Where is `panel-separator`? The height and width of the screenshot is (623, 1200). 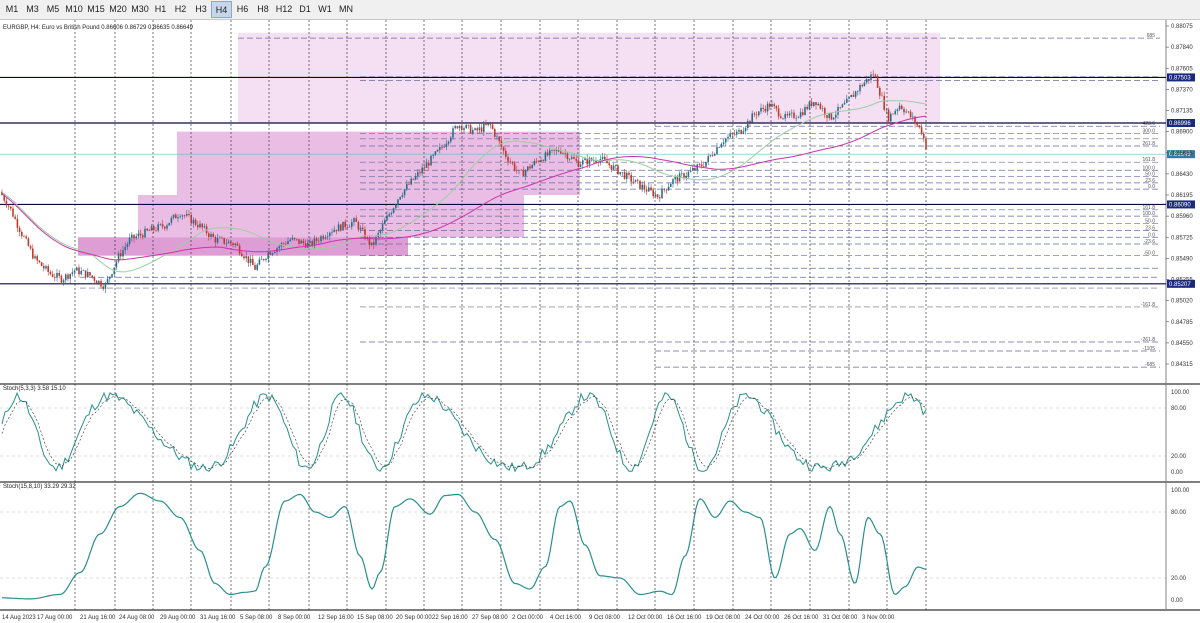 panel-separator is located at coordinates (600, 610).